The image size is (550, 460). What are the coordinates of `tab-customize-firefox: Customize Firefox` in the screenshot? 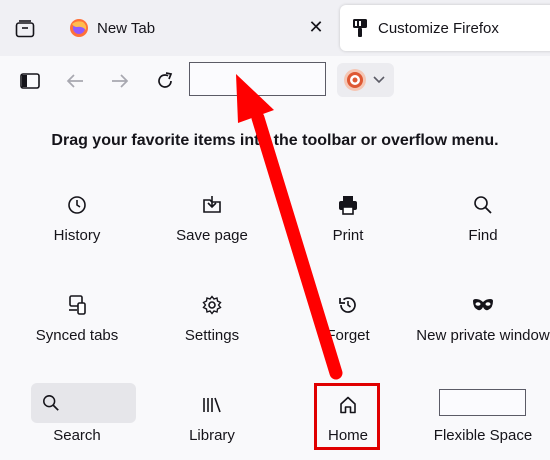 It's located at (445, 28).